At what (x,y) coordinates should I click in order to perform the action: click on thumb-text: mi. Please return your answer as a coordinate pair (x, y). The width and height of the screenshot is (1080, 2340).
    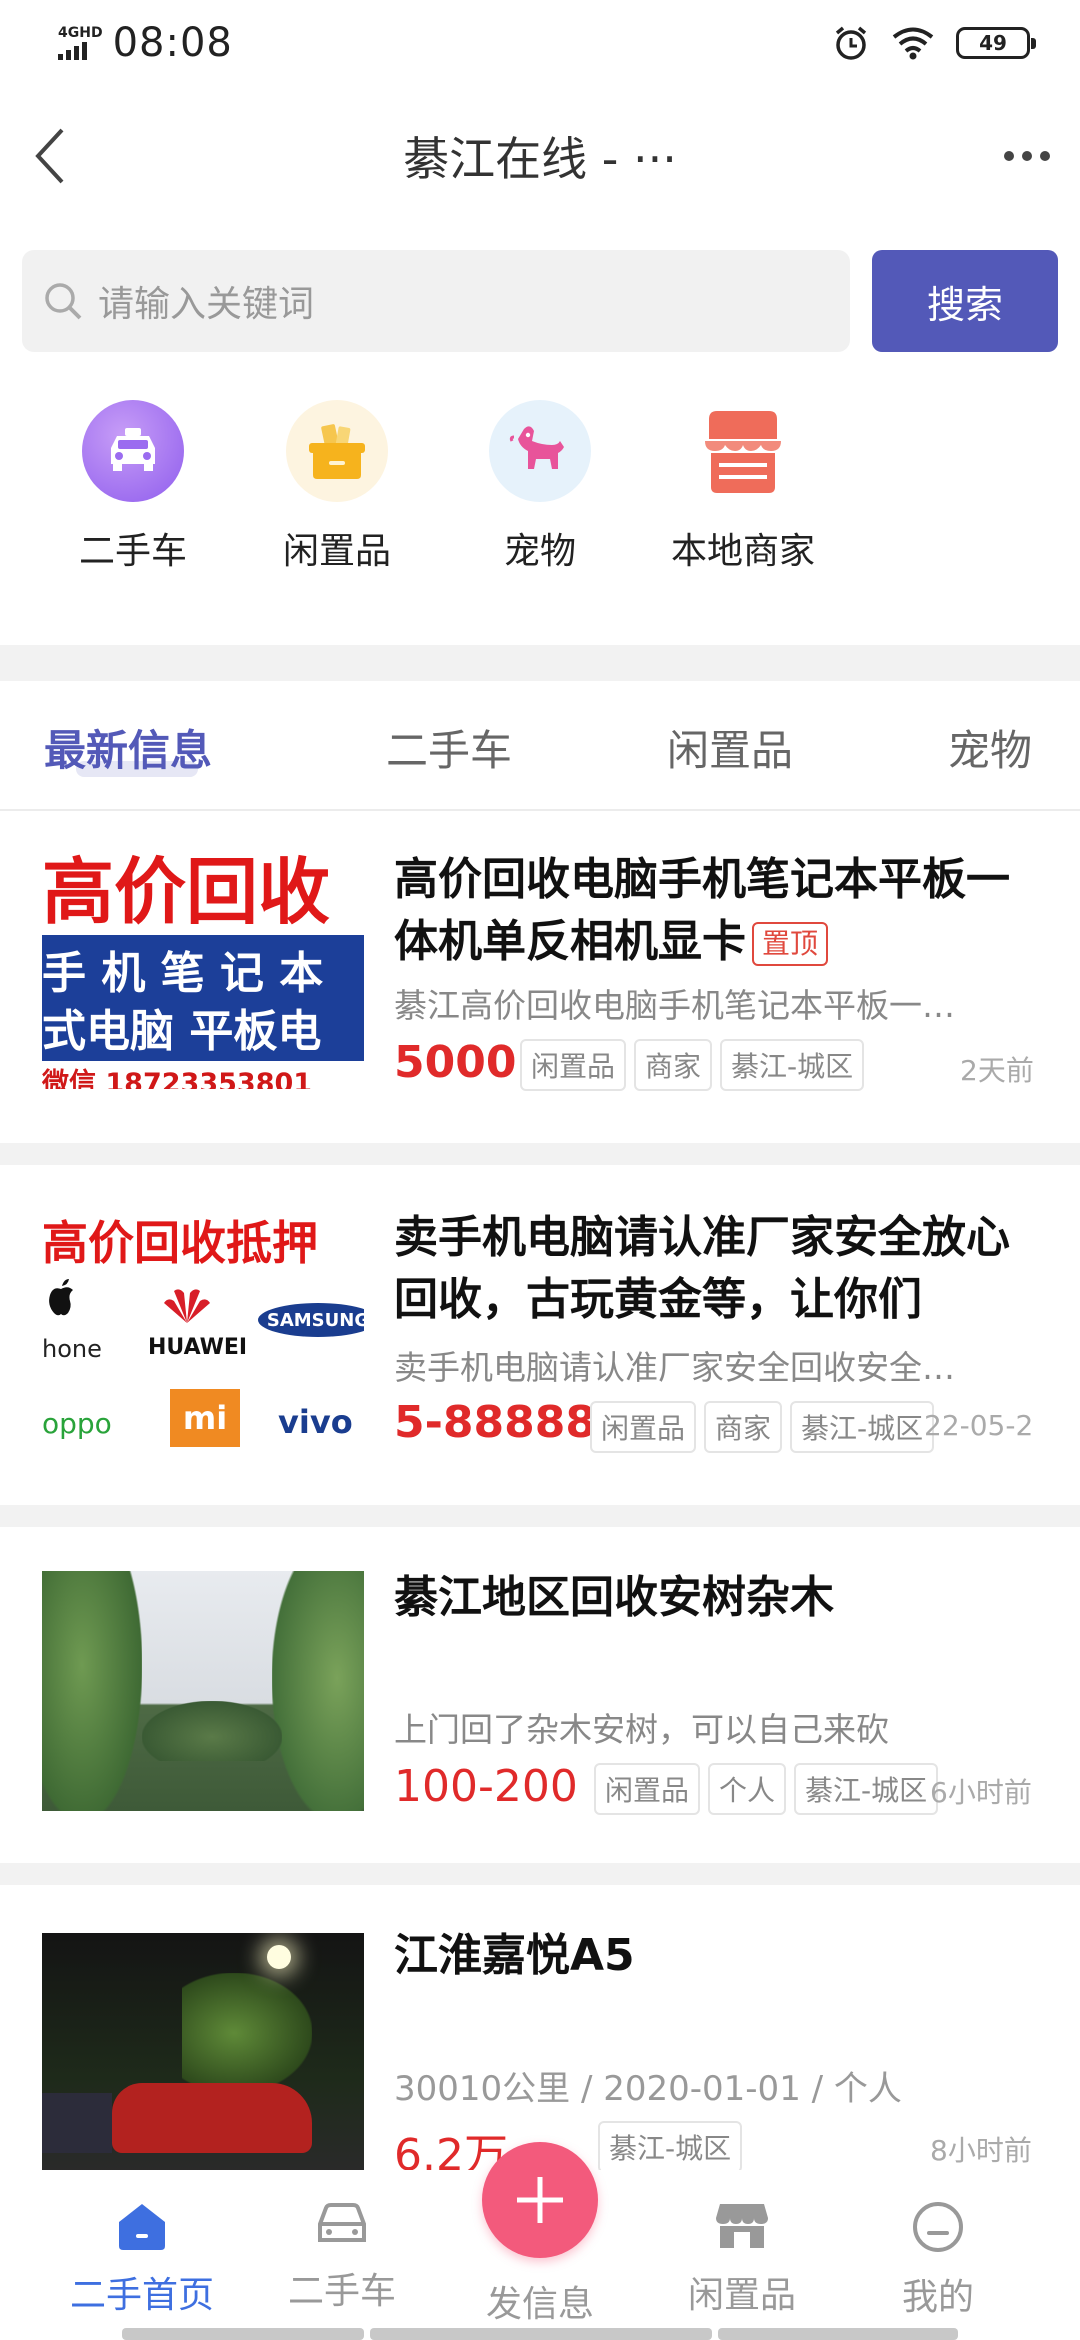
    Looking at the image, I should click on (205, 1418).